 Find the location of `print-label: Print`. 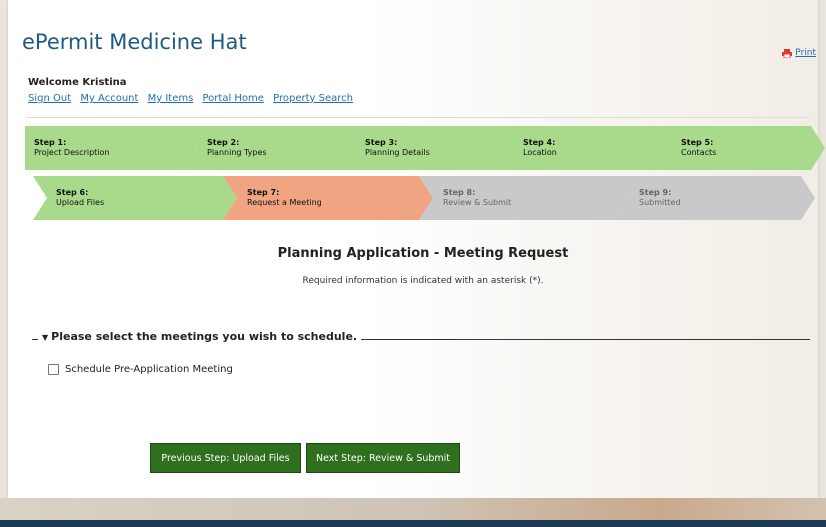

print-label: Print is located at coordinates (805, 53).